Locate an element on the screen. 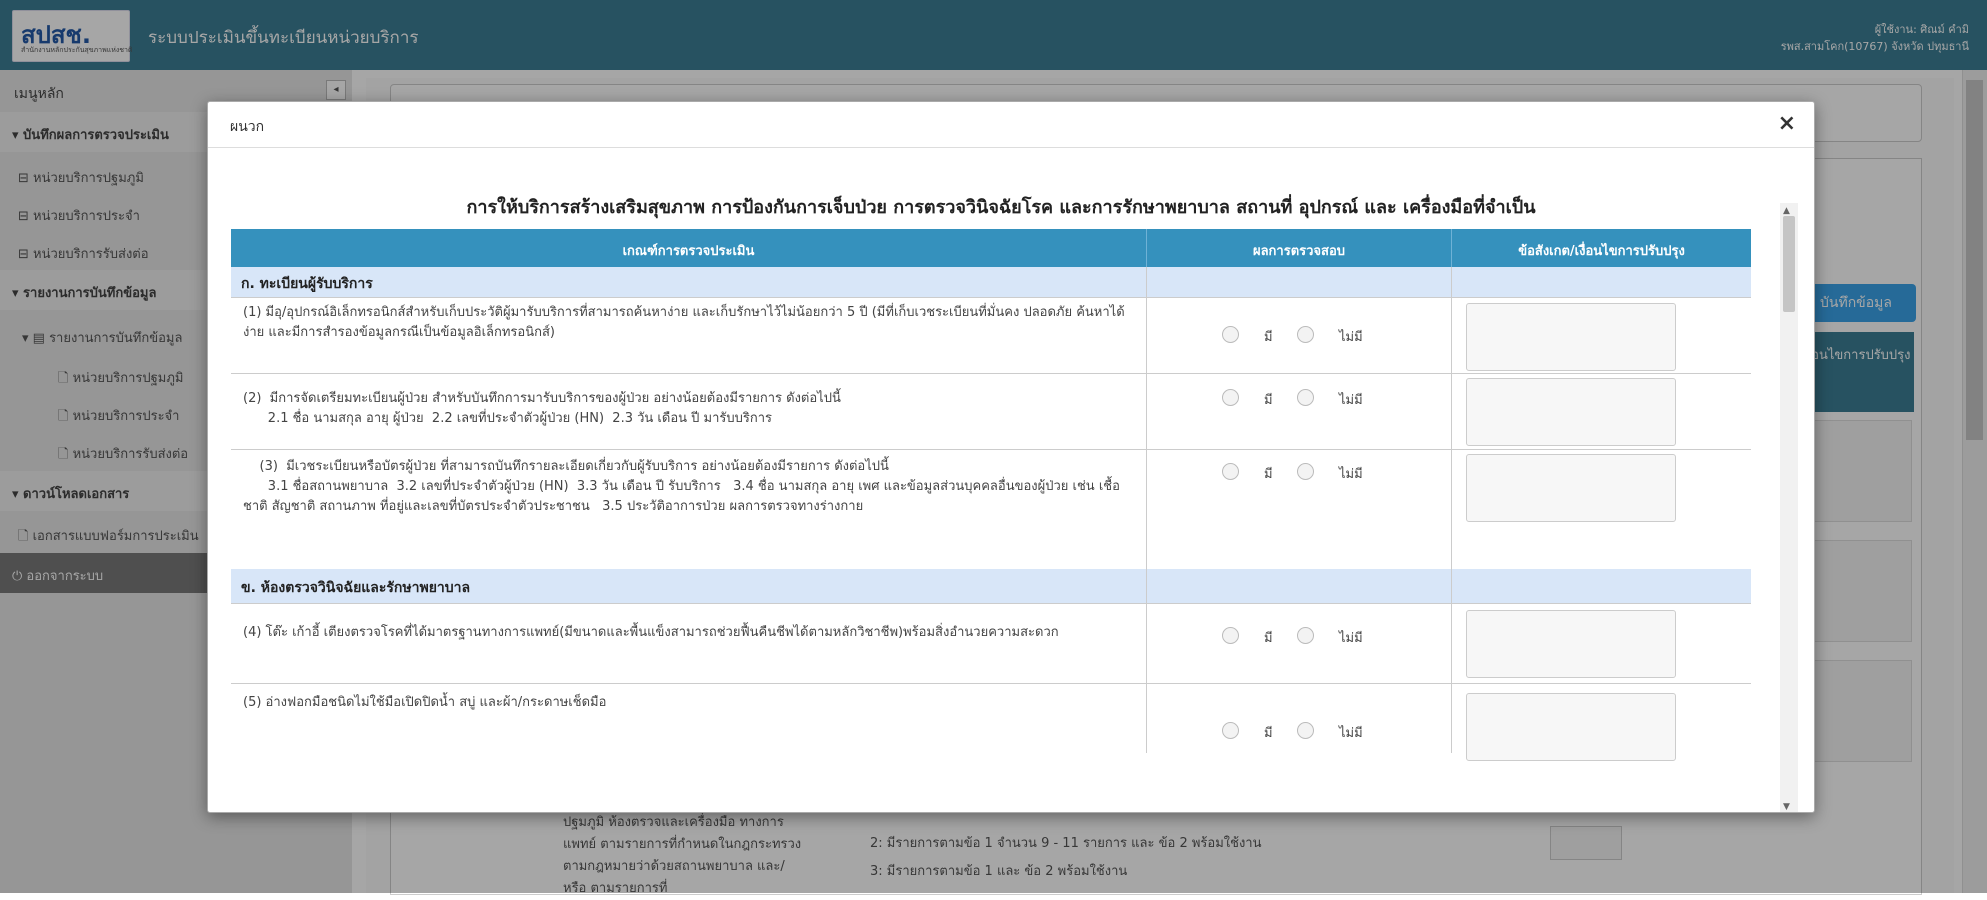 Image resolution: width=1987 pixels, height=900 pixels. modal-header: ผนวก × is located at coordinates (1011, 125).